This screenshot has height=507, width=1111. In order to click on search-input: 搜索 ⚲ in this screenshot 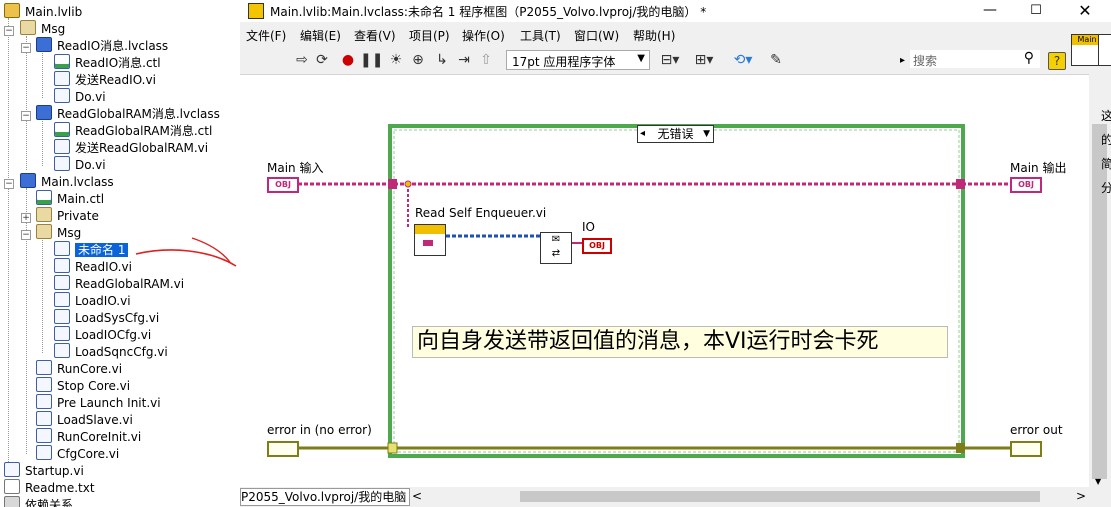, I will do `click(975, 59)`.